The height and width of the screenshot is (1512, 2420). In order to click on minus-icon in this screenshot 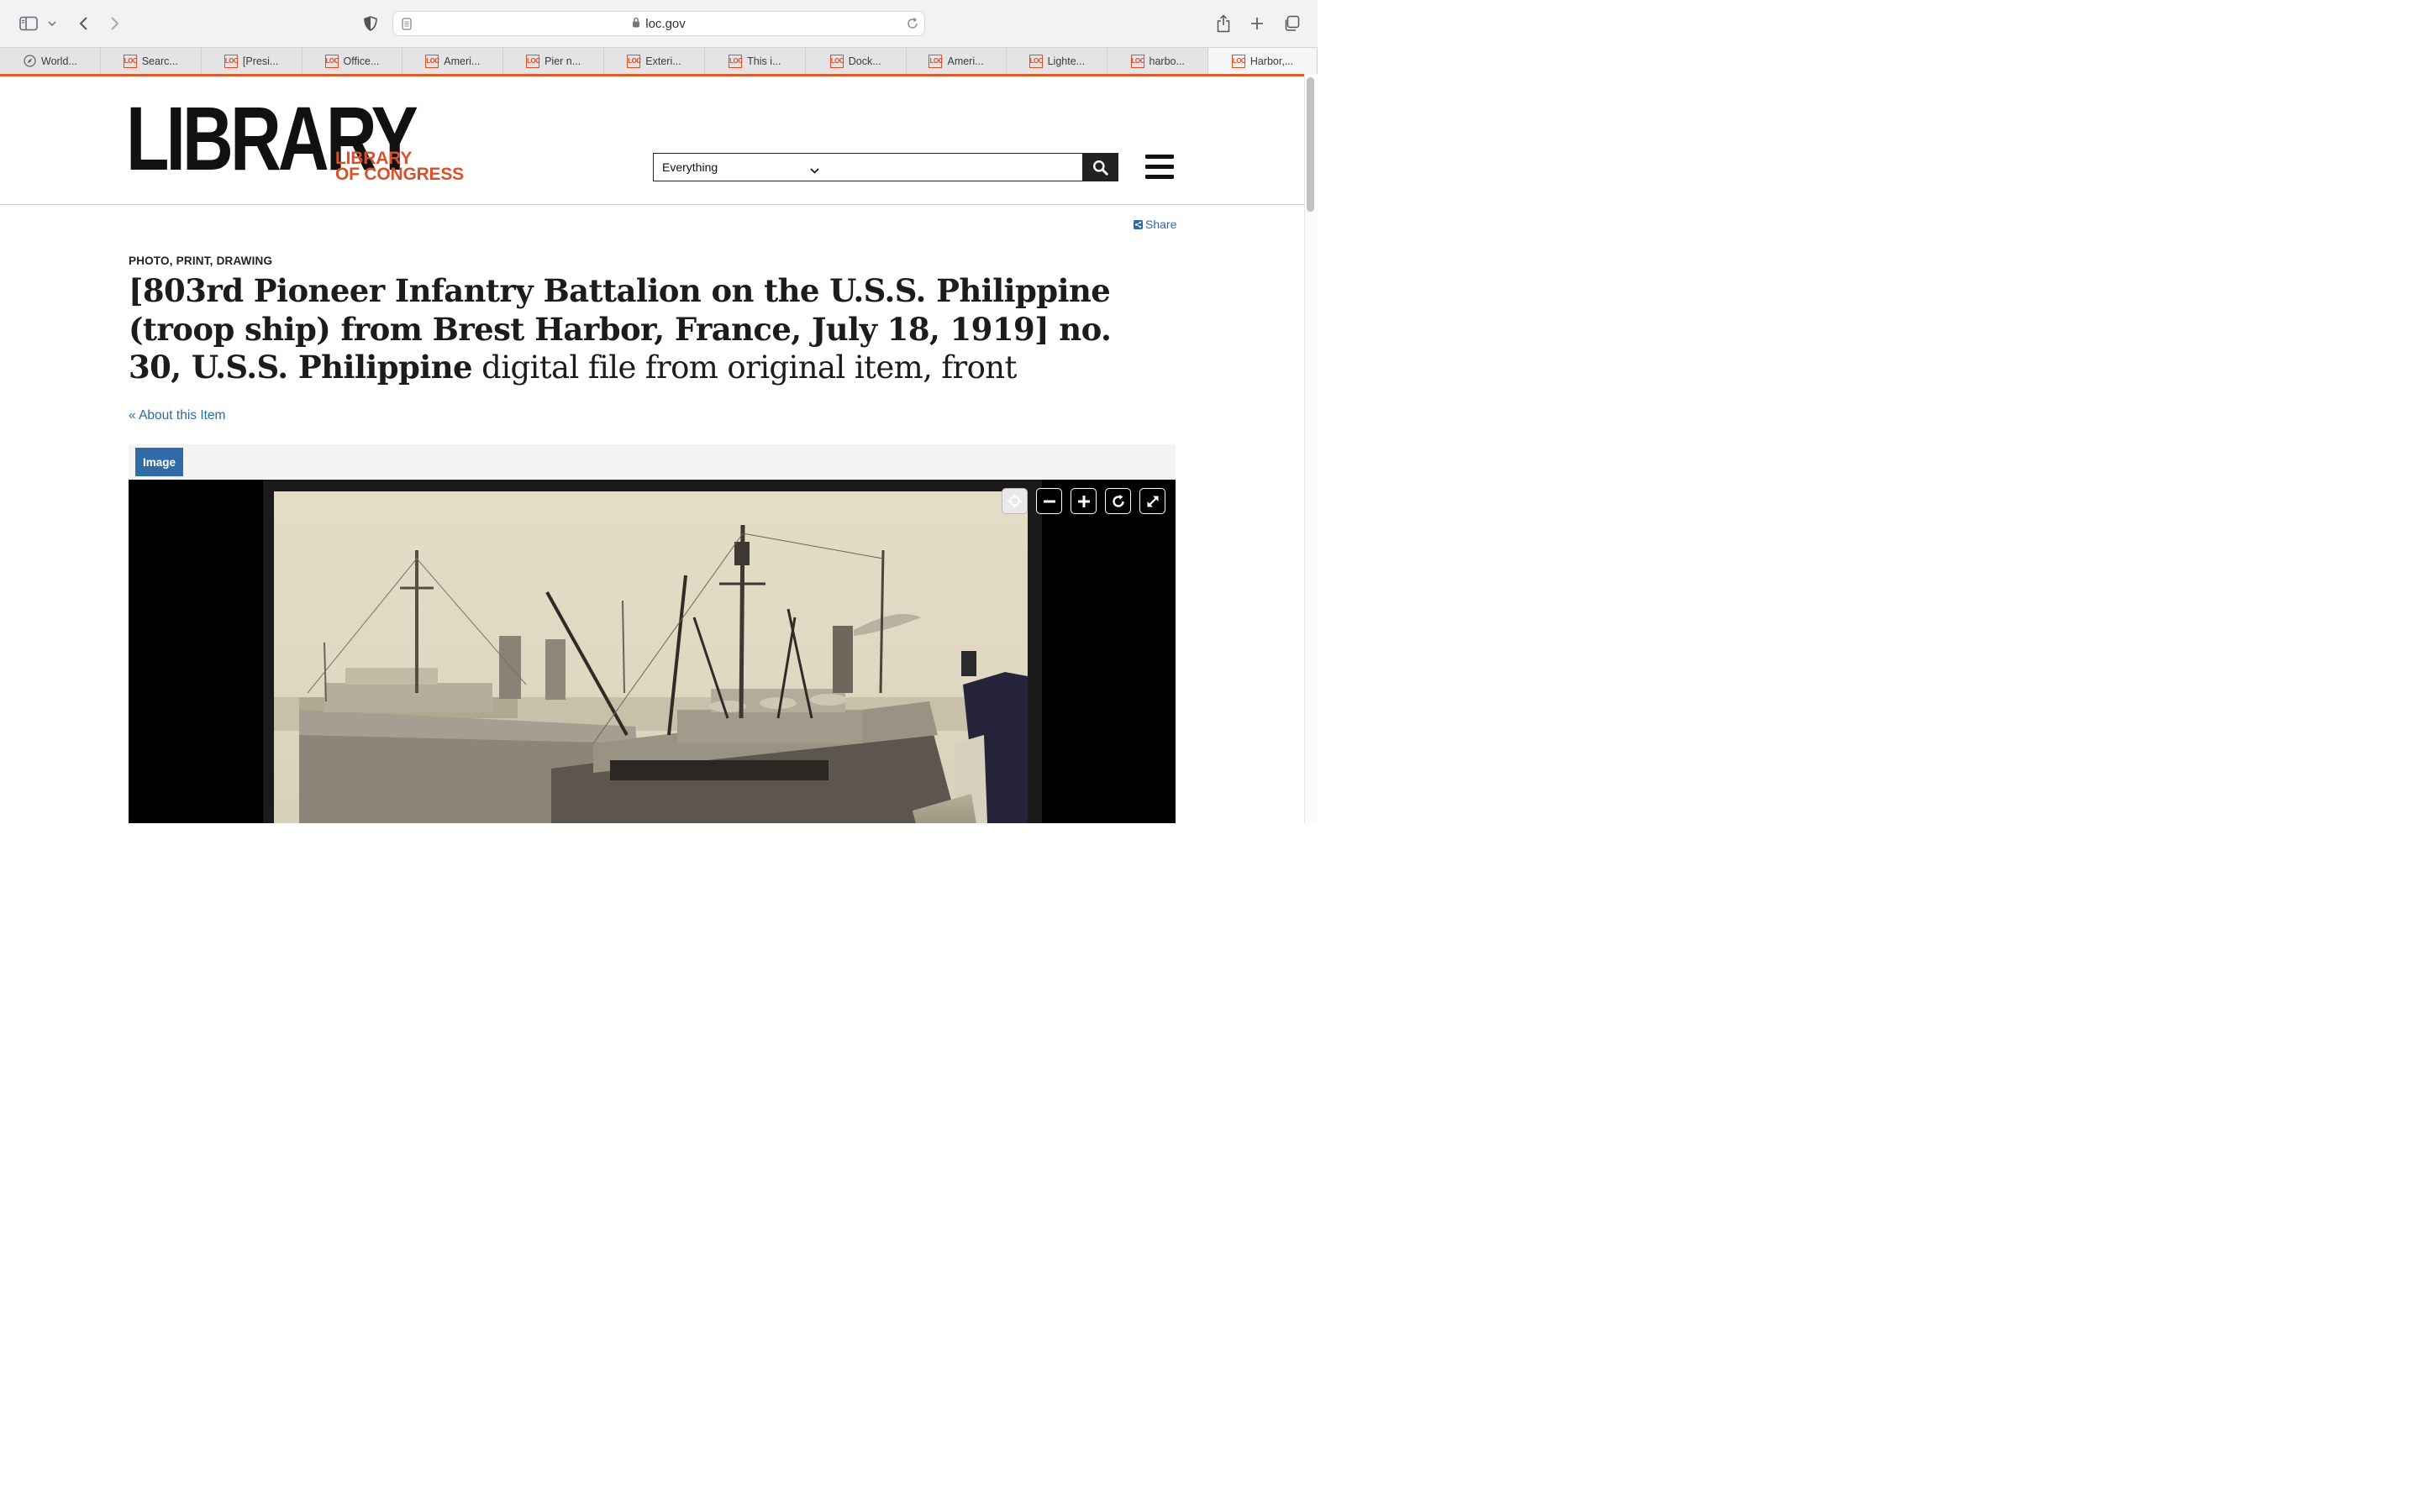, I will do `click(1049, 501)`.